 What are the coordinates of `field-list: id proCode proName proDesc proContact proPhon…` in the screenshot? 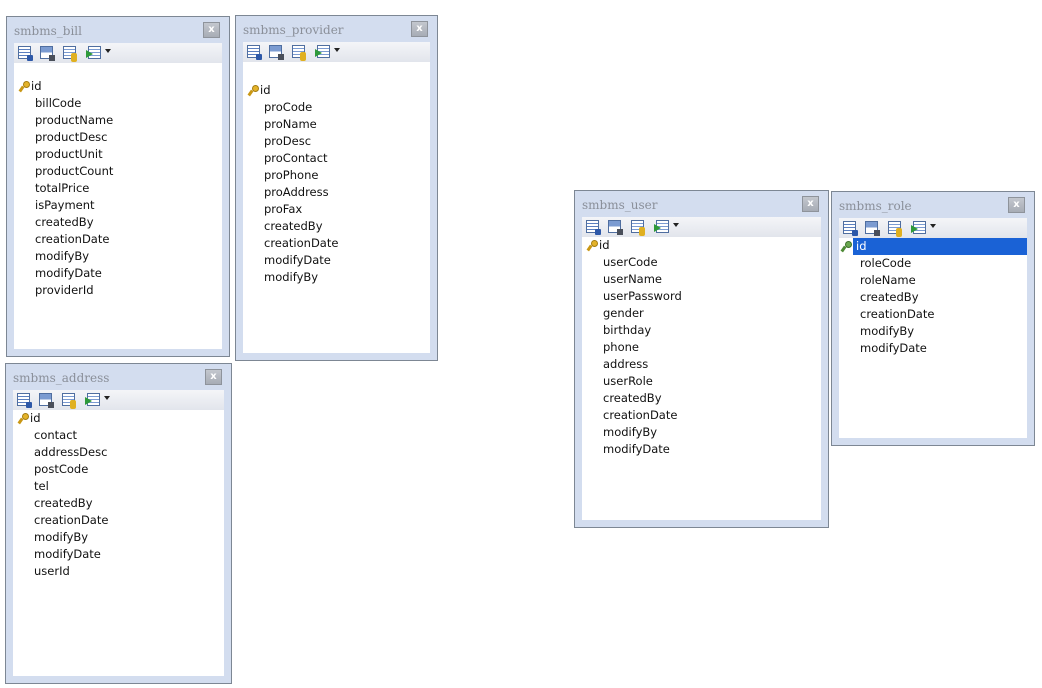 It's located at (336, 207).